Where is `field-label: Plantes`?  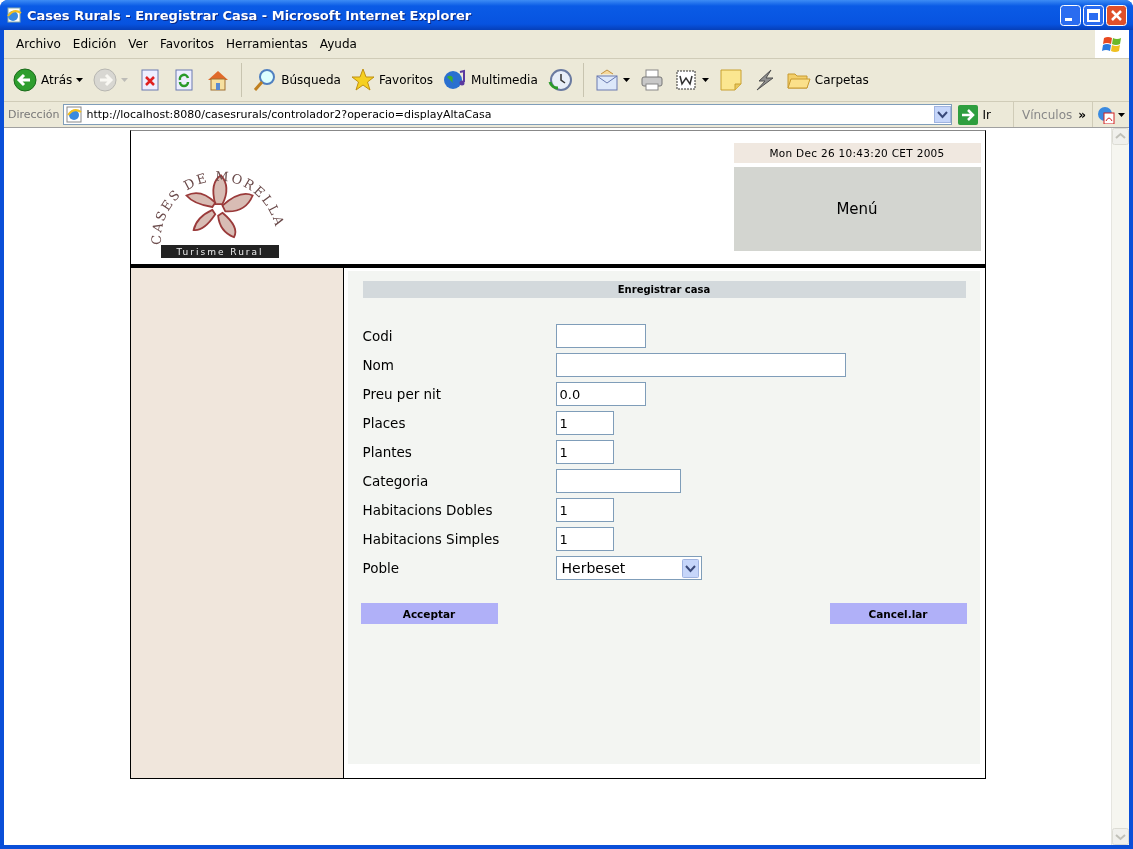
field-label: Plantes is located at coordinates (387, 452).